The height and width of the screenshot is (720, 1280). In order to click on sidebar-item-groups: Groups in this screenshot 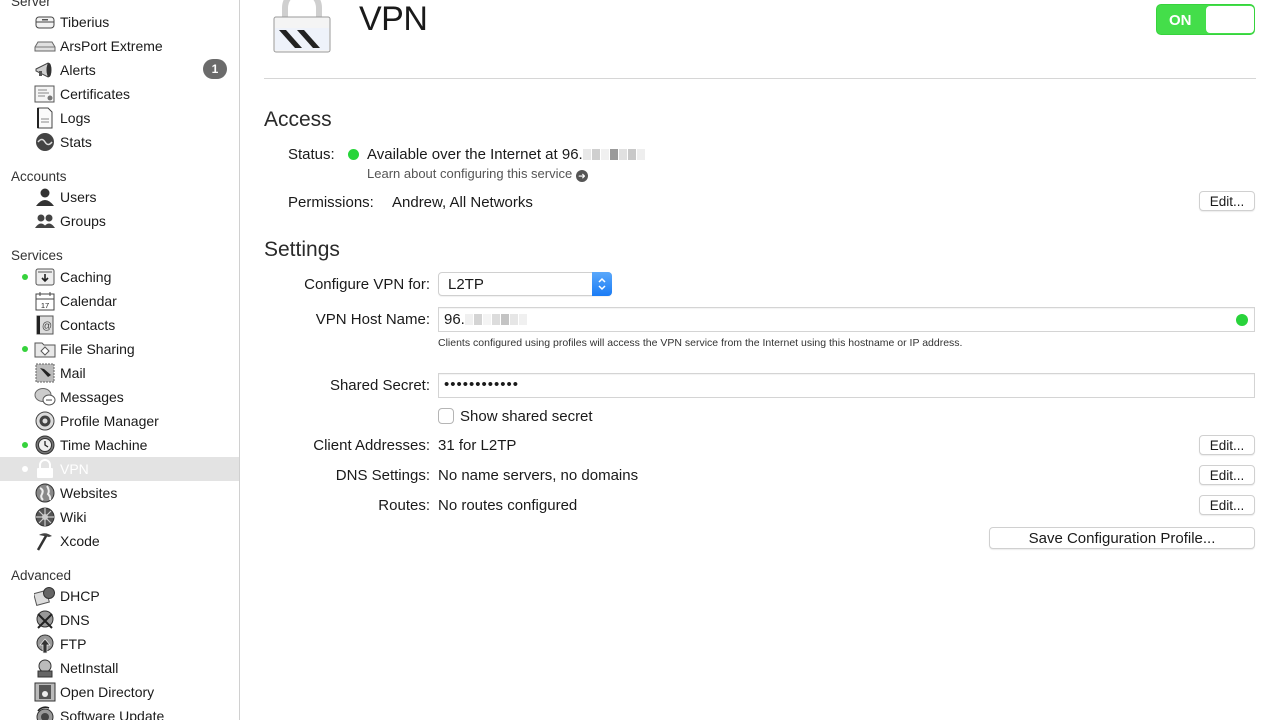, I will do `click(119, 221)`.